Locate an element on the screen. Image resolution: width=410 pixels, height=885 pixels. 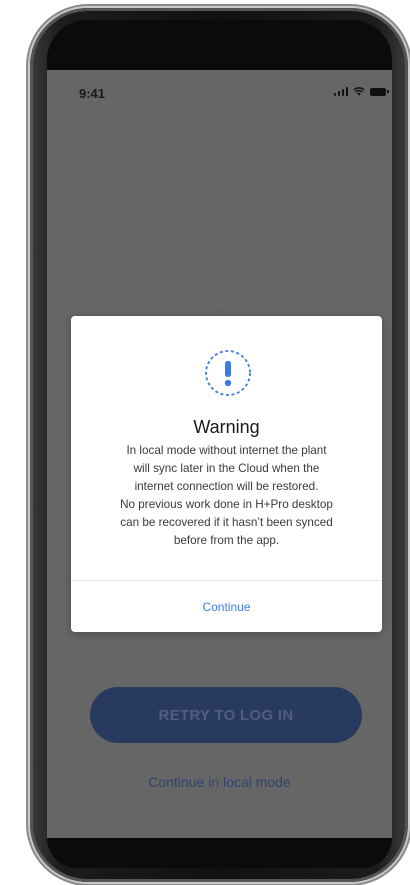
dialog-message-line: No previous work done in H+Pro desktop is located at coordinates (226, 504).